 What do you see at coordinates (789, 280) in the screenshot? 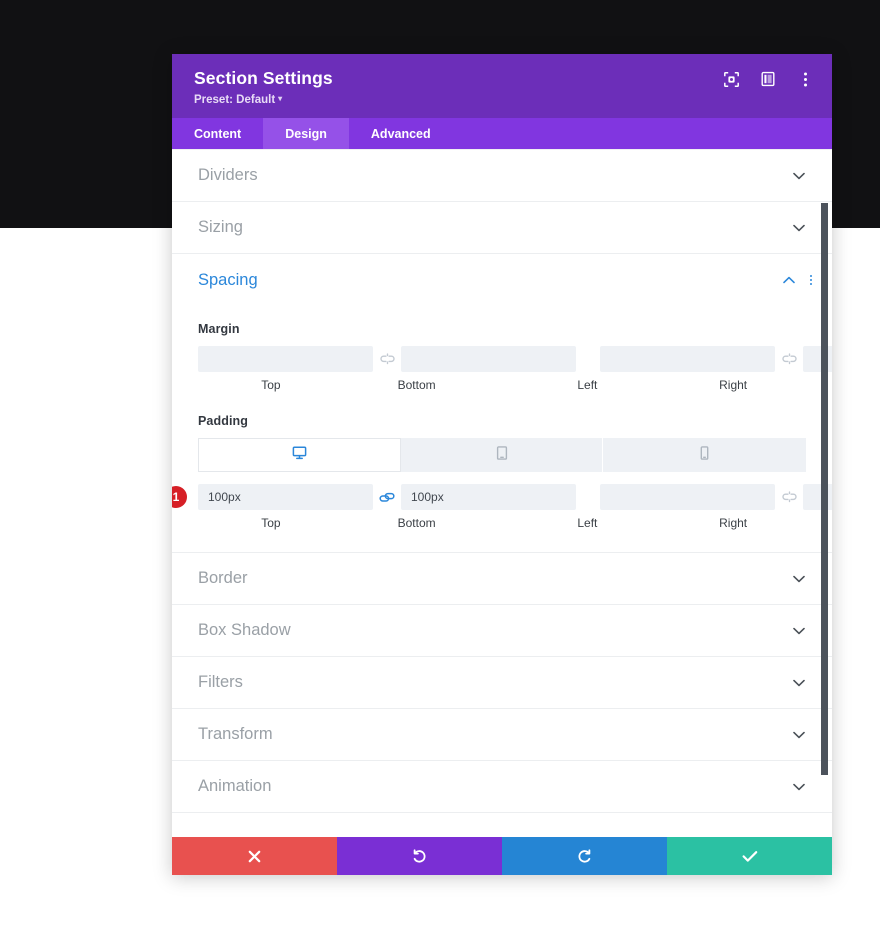
I see `chevron-up-icon` at bounding box center [789, 280].